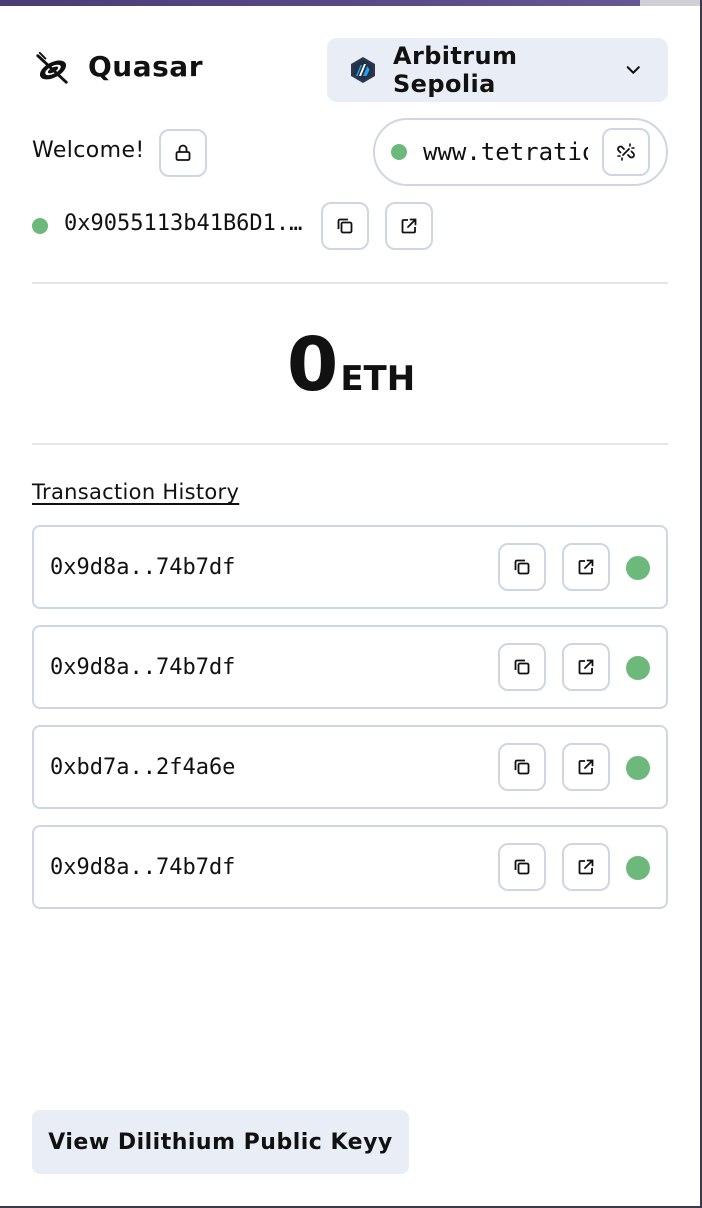  What do you see at coordinates (40, 226) in the screenshot?
I see `account-status-dot` at bounding box center [40, 226].